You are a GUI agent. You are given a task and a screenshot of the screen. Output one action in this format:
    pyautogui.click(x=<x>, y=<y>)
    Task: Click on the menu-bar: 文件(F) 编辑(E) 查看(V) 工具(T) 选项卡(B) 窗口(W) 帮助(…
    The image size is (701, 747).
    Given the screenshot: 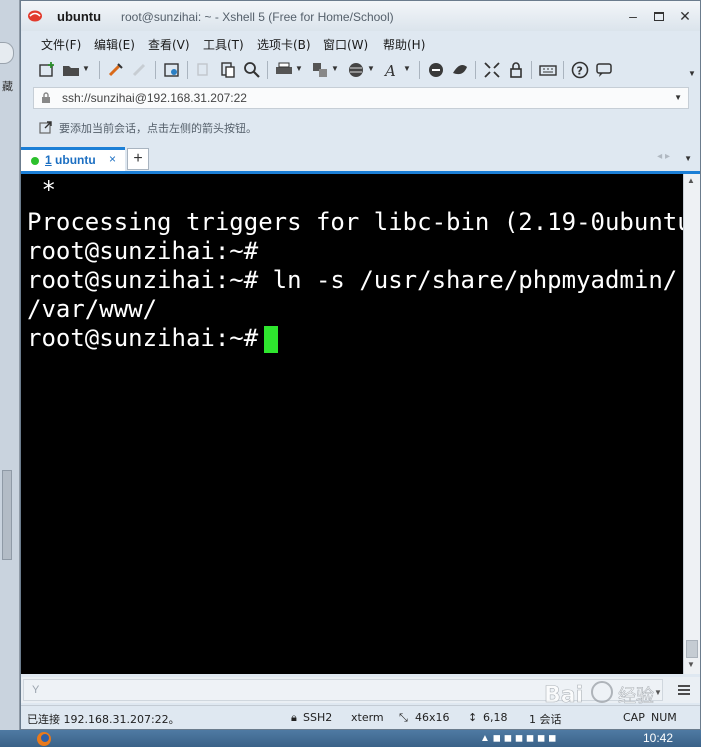 What is the action you would take?
    pyautogui.click(x=360, y=43)
    